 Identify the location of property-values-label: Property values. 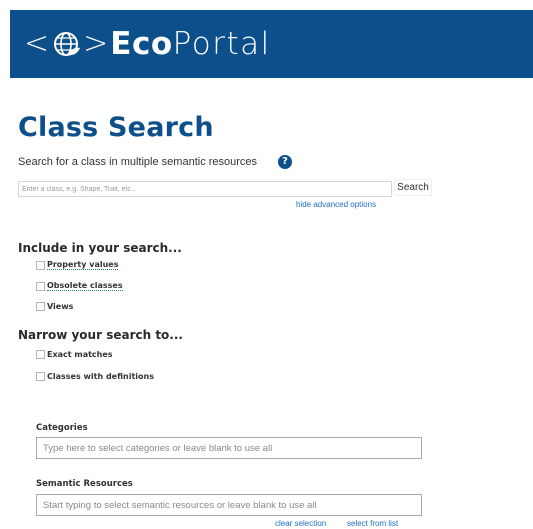
(83, 265).